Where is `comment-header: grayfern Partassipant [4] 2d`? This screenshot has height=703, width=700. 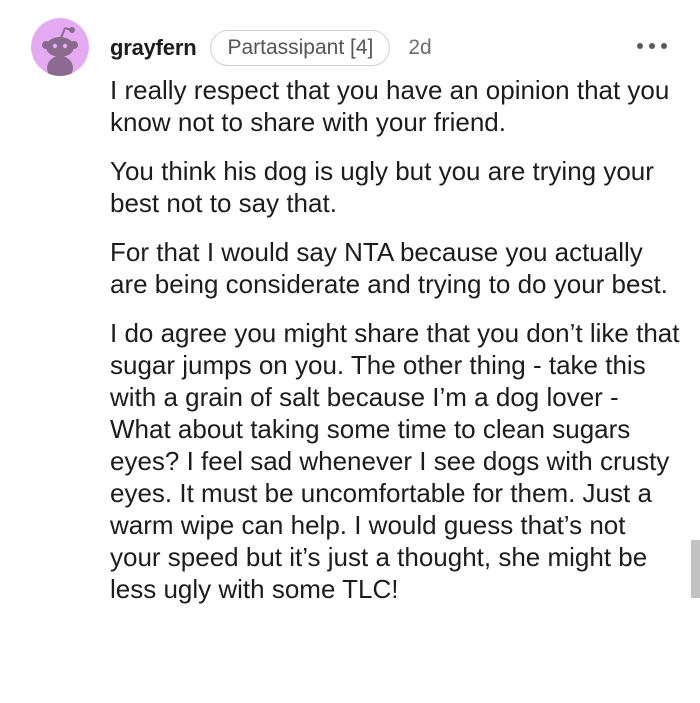 comment-header: grayfern Partassipant [4] 2d is located at coordinates (271, 48).